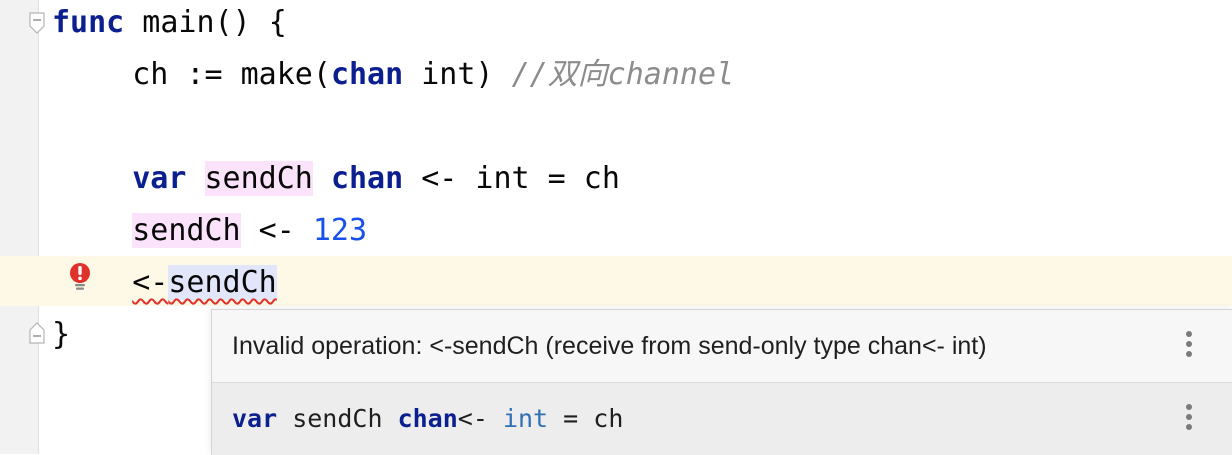  What do you see at coordinates (231, 74) in the screenshot?
I see `make-call: ch := make(` at bounding box center [231, 74].